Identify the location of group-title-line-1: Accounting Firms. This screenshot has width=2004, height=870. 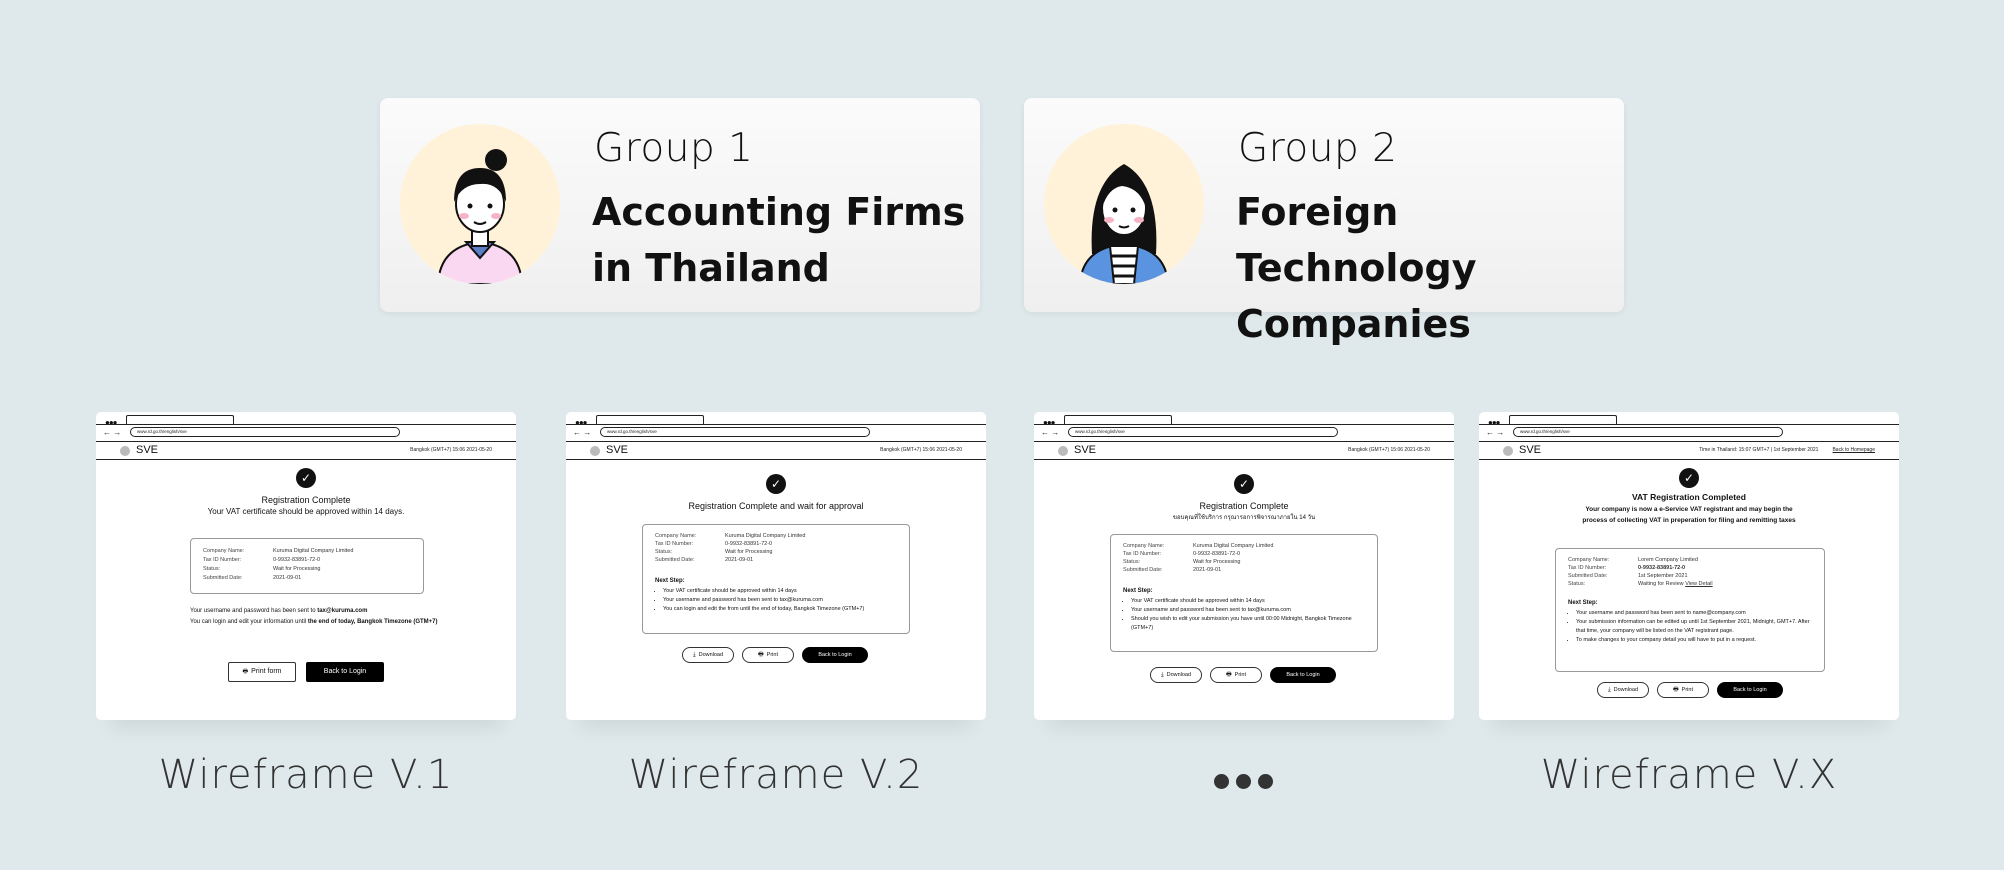
(779, 212).